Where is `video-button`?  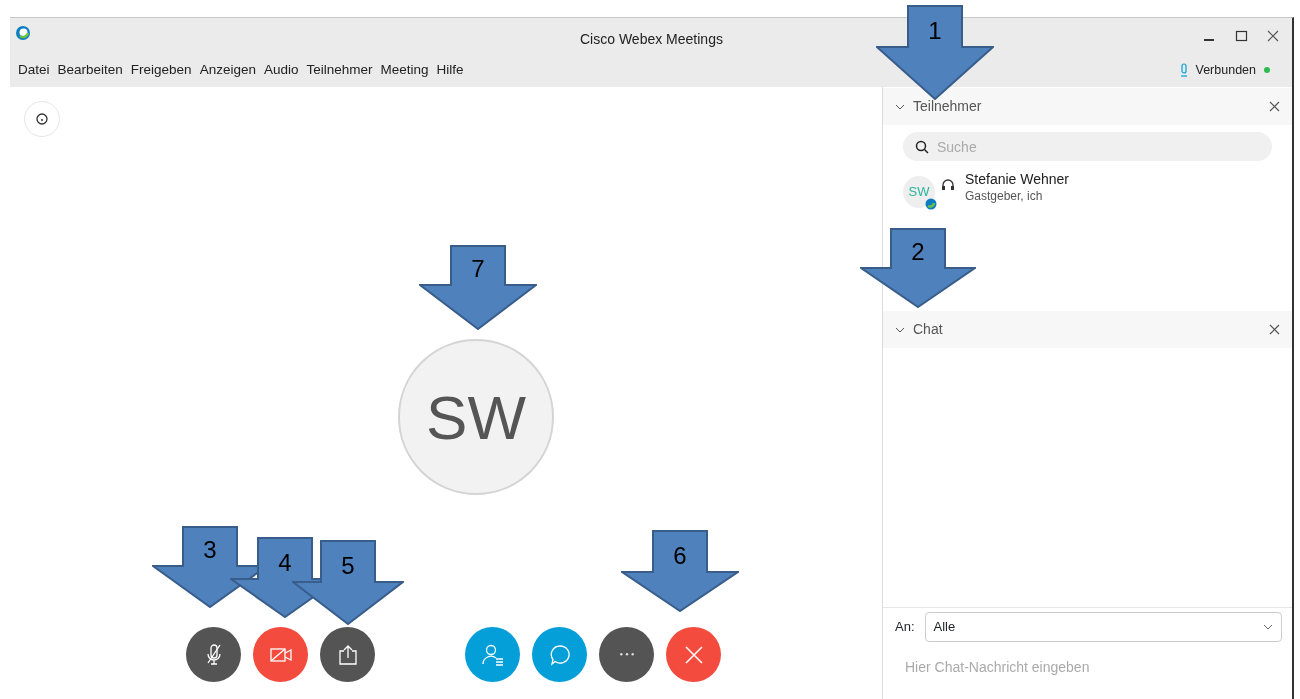
video-button is located at coordinates (280, 654).